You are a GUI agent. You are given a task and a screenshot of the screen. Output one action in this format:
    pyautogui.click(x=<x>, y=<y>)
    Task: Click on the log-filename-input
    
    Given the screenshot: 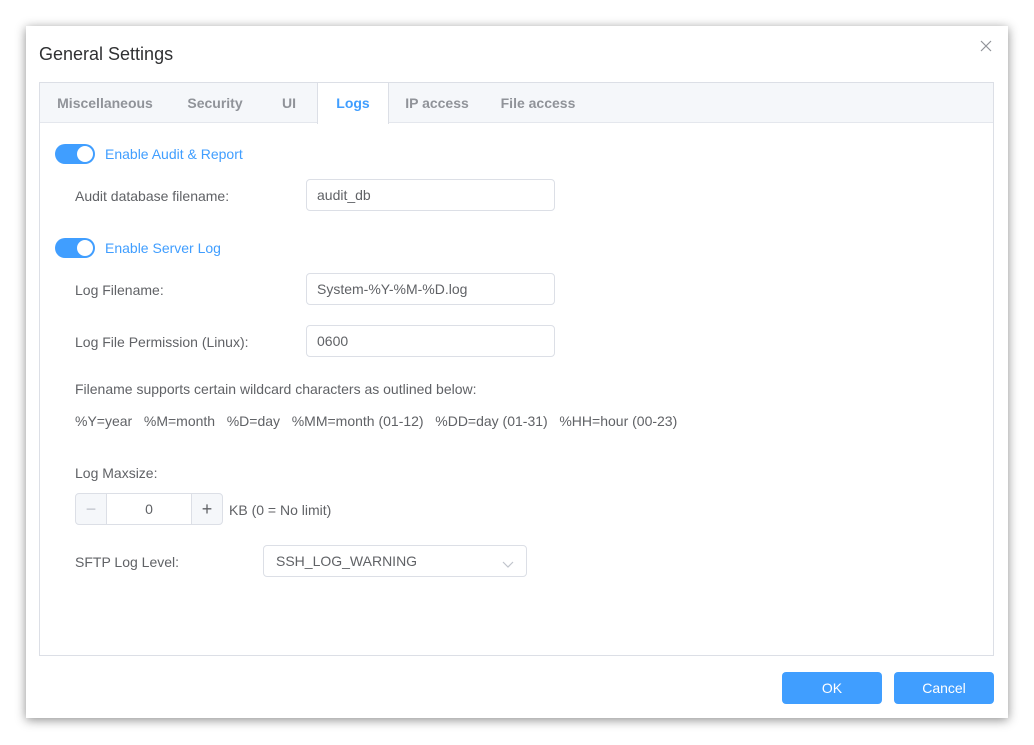 What is the action you would take?
    pyautogui.click(x=430, y=289)
    